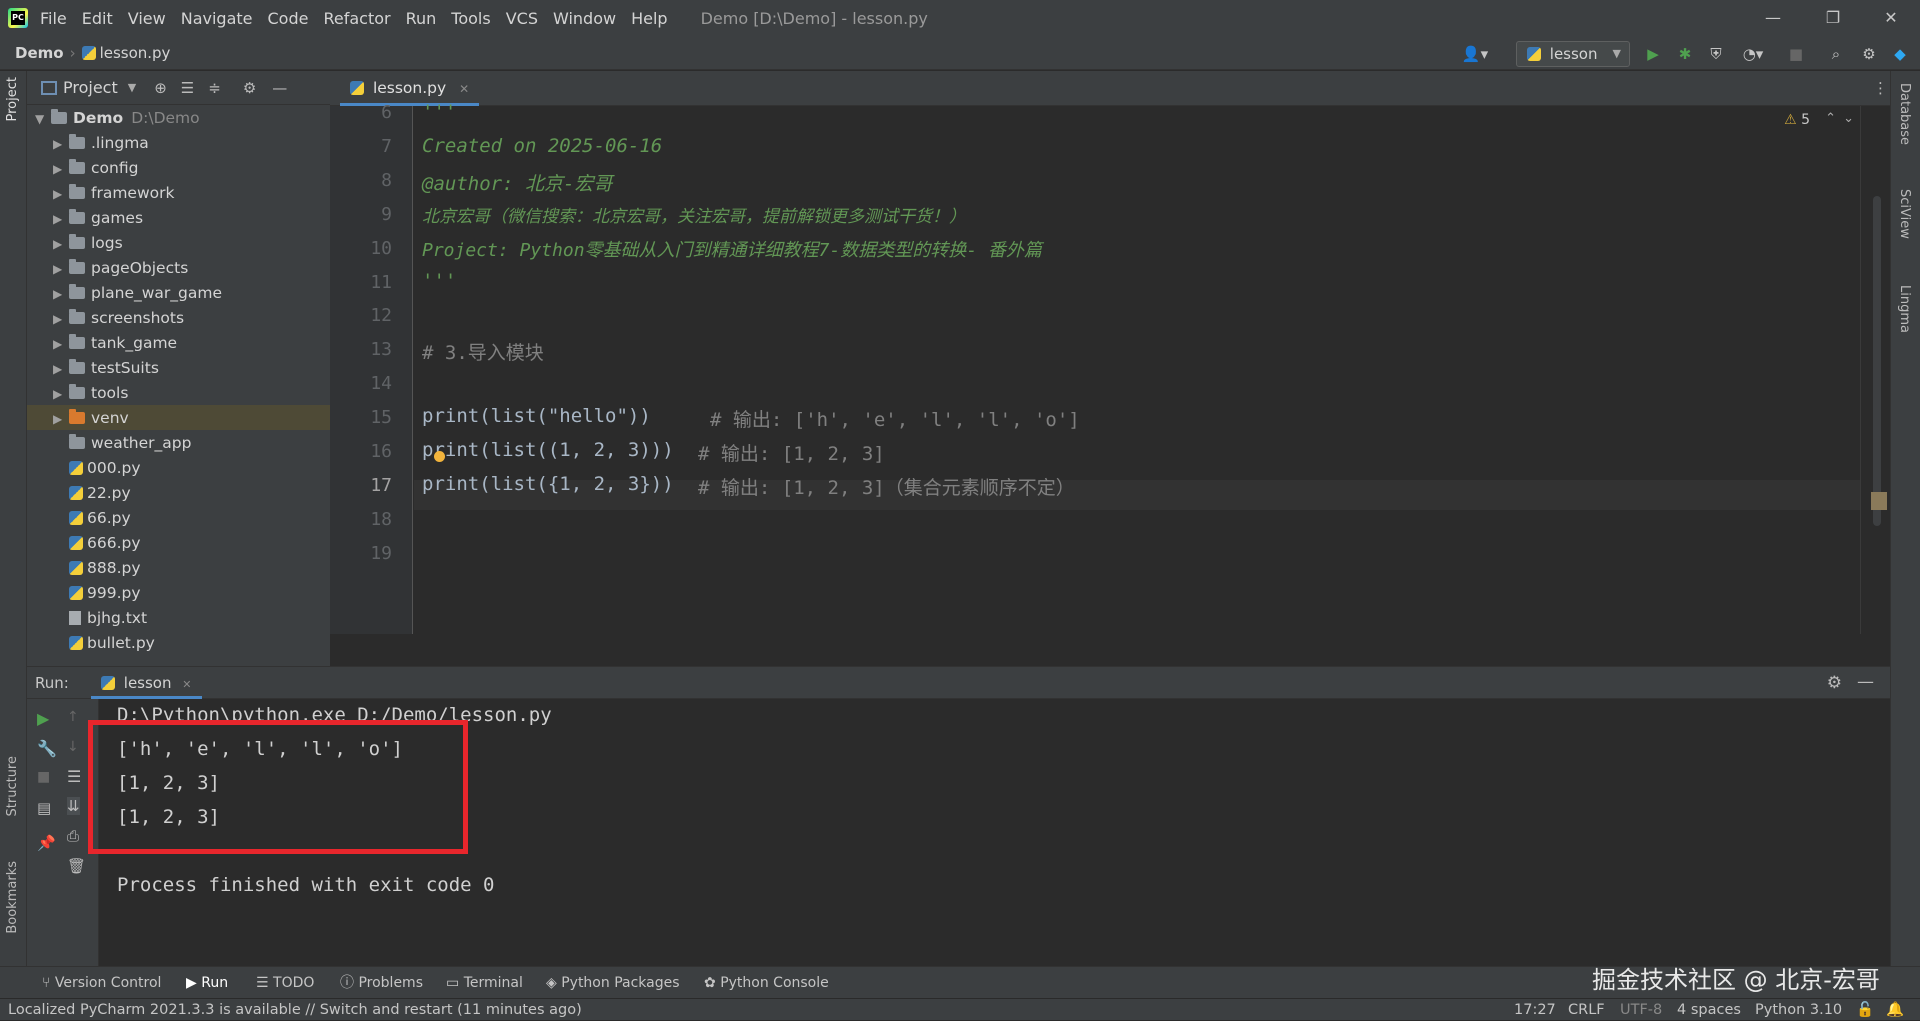  Describe the element at coordinates (361, 248) in the screenshot. I see `line-number-10: 10` at that location.